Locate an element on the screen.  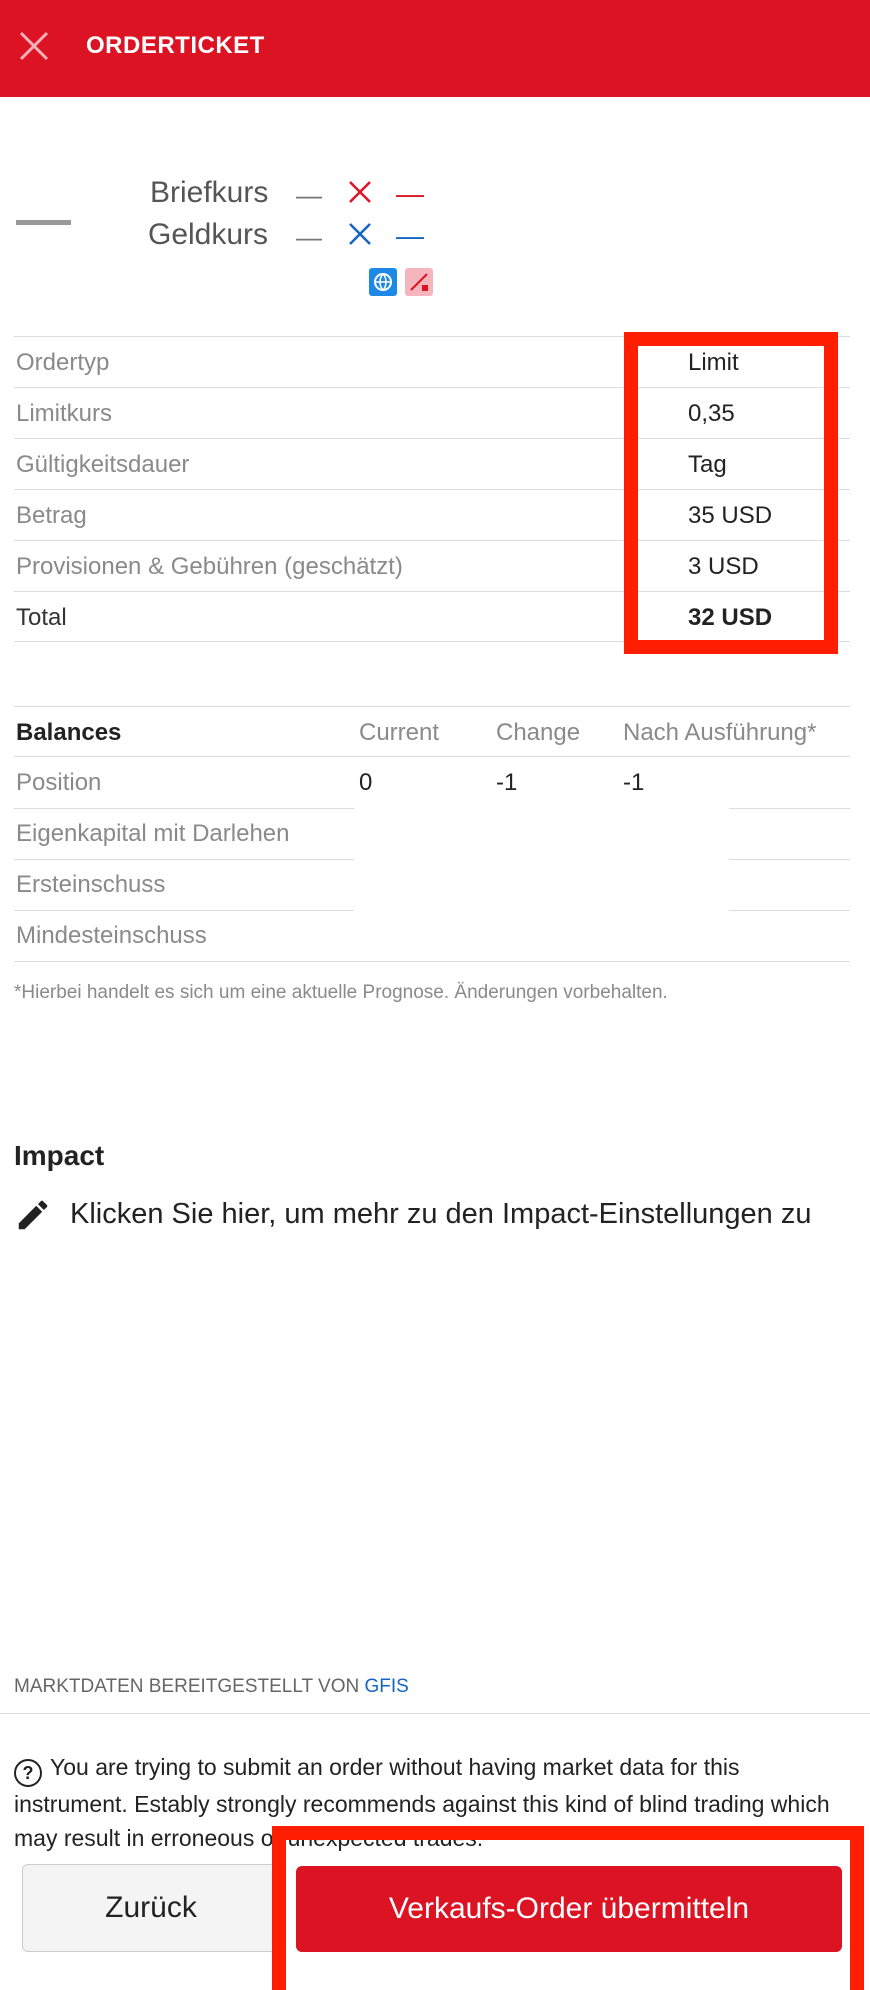
row-label: Eigenkapital mit Darlehen is located at coordinates (153, 833).